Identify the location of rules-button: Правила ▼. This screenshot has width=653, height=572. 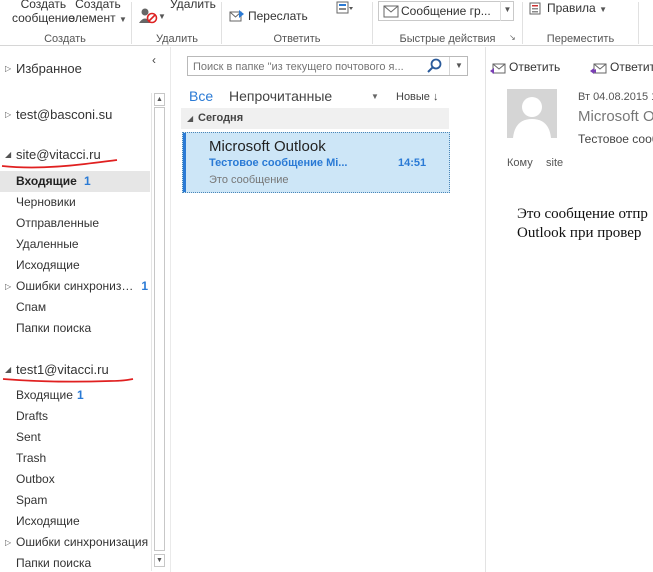
(577, 8).